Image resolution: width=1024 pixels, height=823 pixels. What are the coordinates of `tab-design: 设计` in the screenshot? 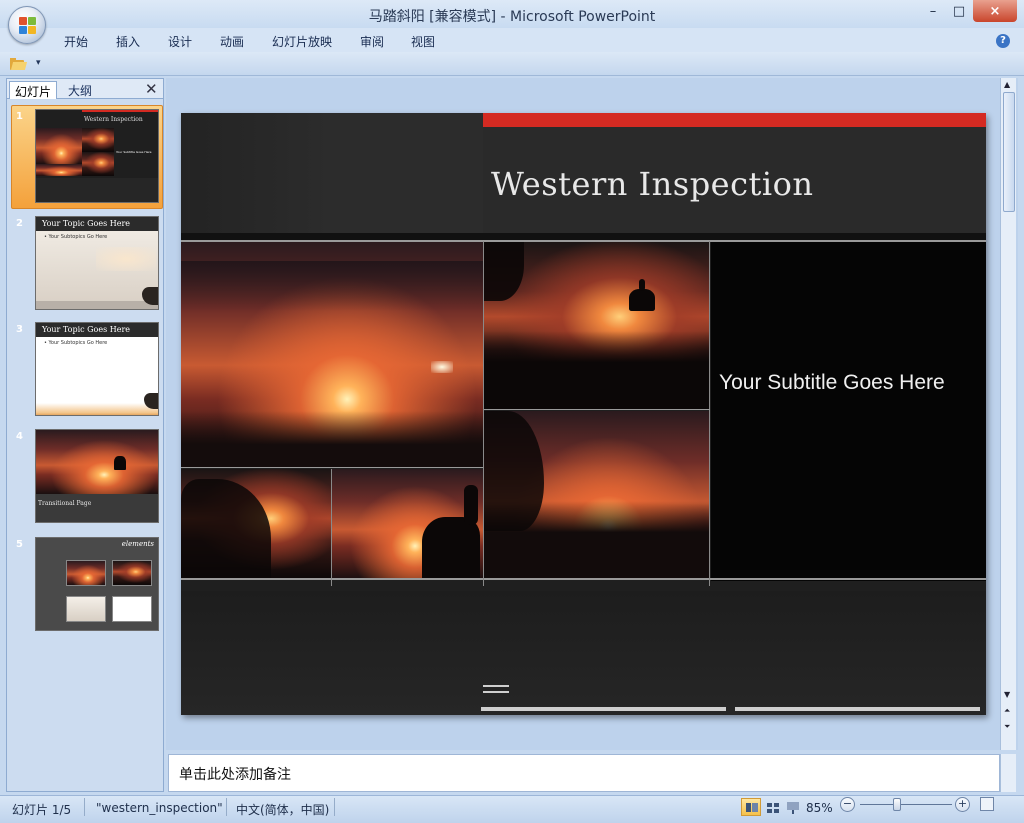 It's located at (180, 41).